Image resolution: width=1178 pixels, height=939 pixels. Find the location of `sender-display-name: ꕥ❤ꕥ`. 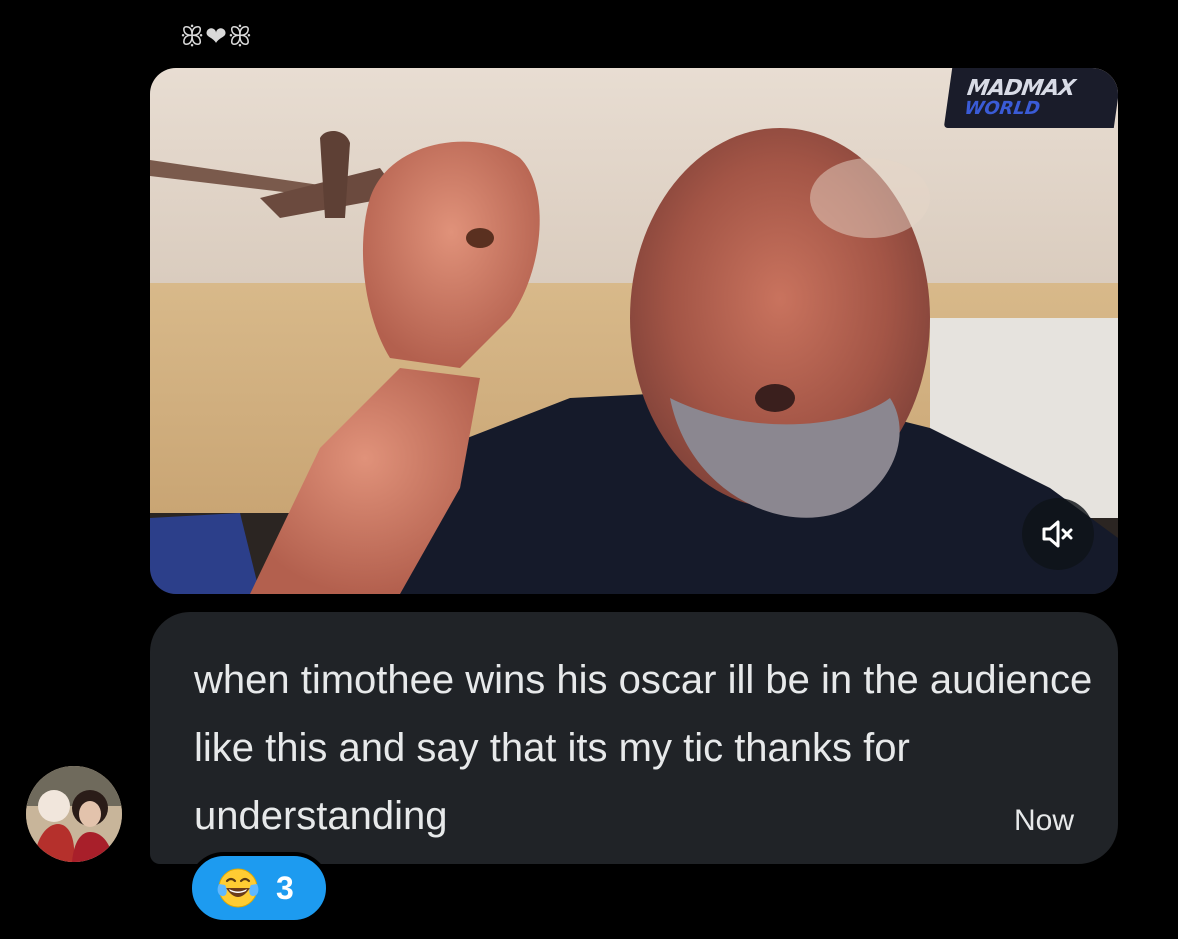

sender-display-name: ꕥ❤ꕥ is located at coordinates (217, 37).